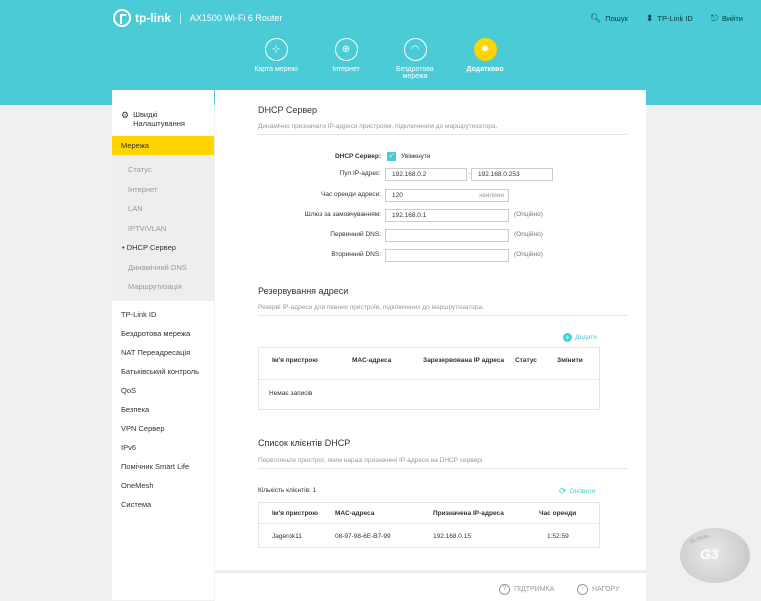 The height and width of the screenshot is (601, 761). Describe the element at coordinates (528, 254) in the screenshot. I see `secondary-dns-optional-hint: (Опційно)` at that location.